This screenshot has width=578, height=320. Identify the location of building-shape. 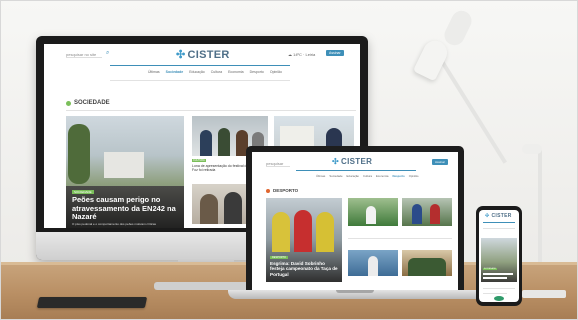
(124, 165).